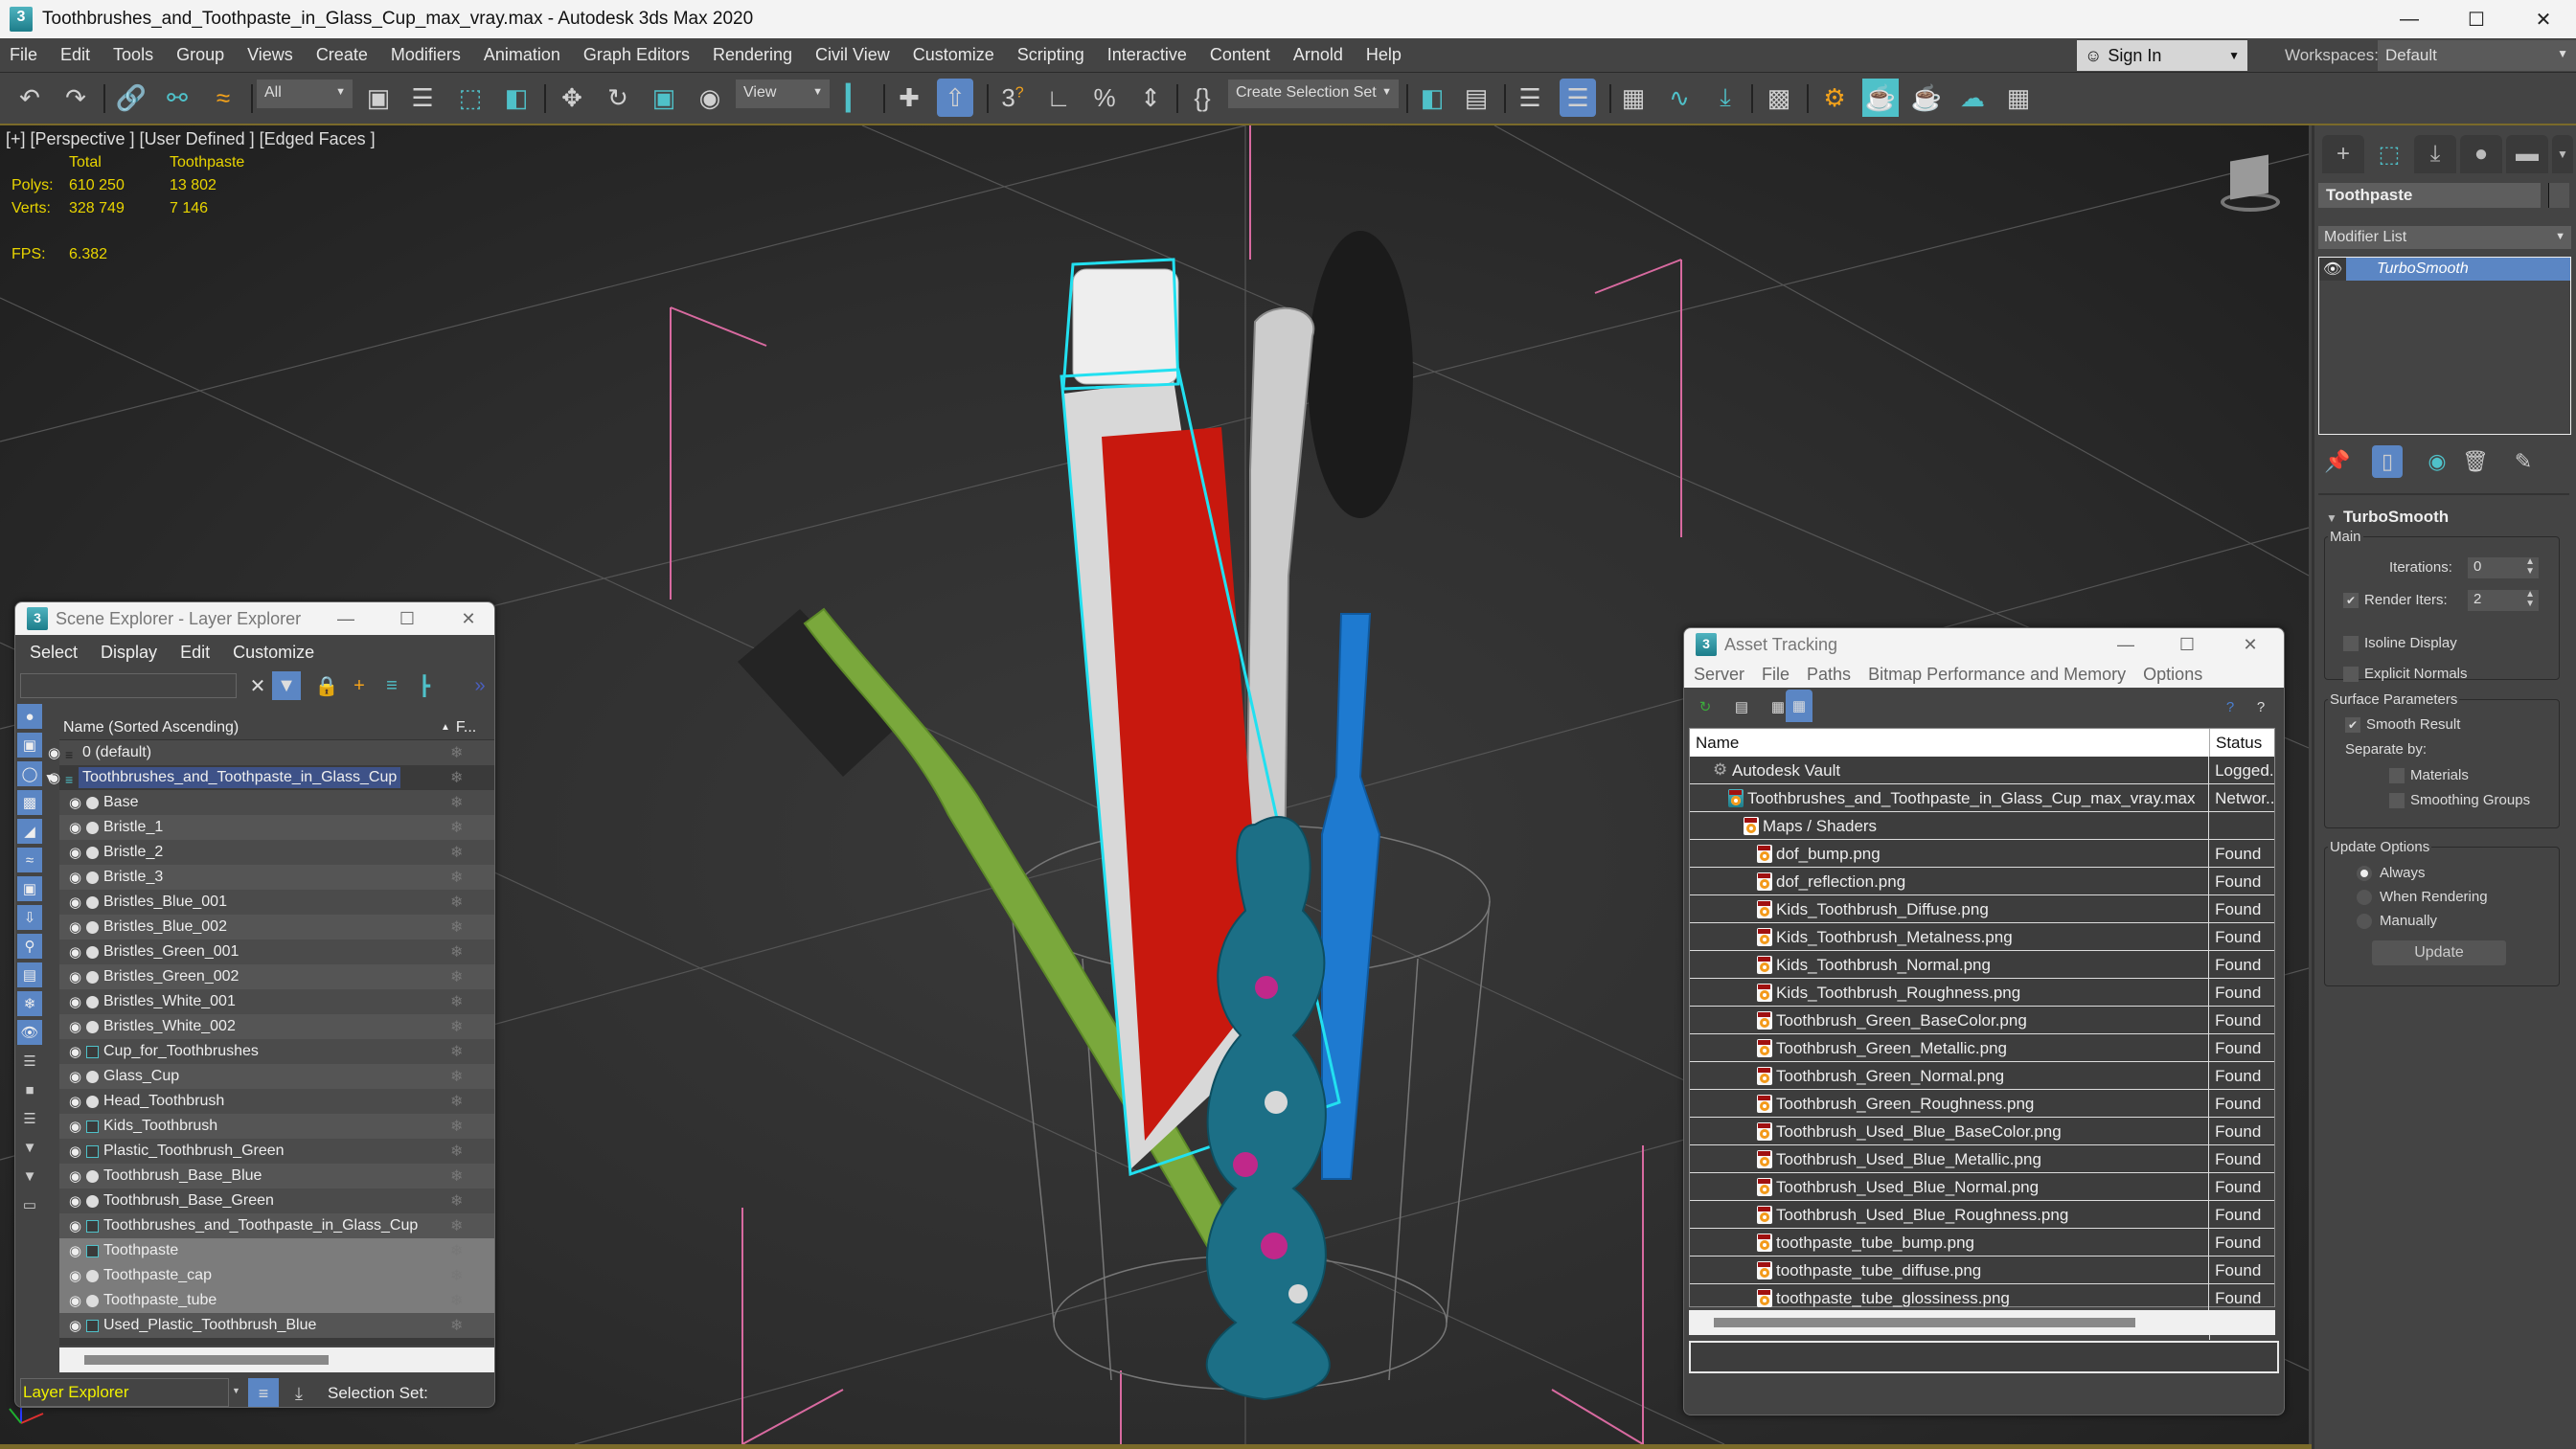 The width and height of the screenshot is (2576, 1449). Describe the element at coordinates (1982, 1298) in the screenshot. I see `asset-row: toothpaste_tube_glossiness.png Found` at that location.